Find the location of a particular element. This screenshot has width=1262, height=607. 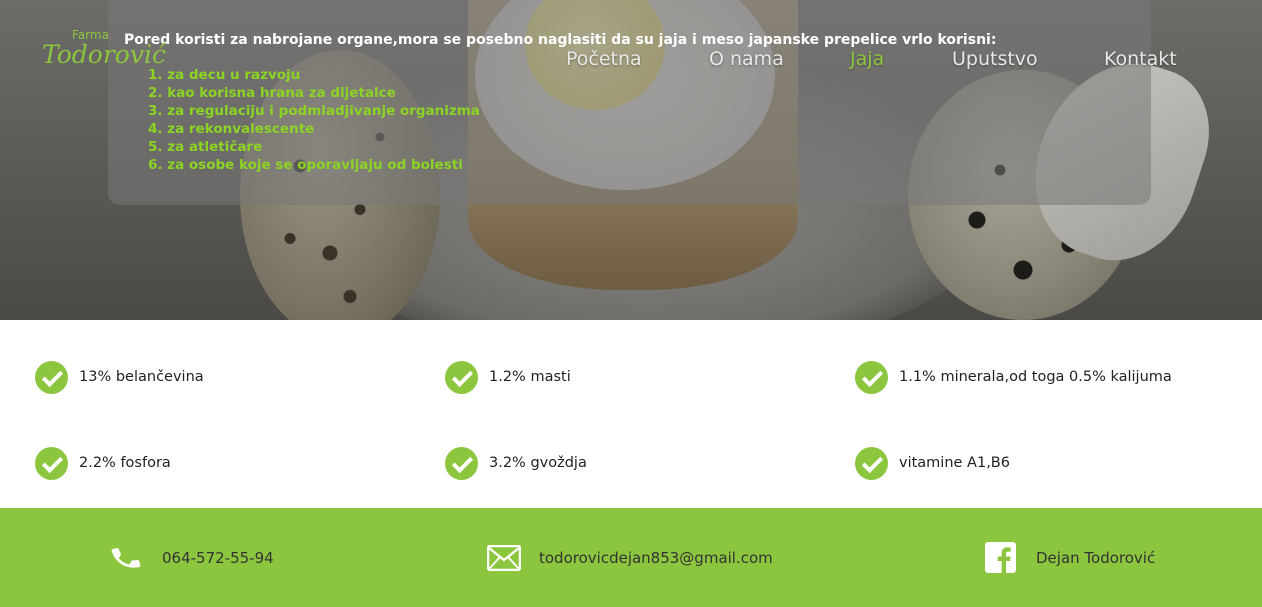

nav-item-kontakt: Kontakt is located at coordinates (1140, 59).